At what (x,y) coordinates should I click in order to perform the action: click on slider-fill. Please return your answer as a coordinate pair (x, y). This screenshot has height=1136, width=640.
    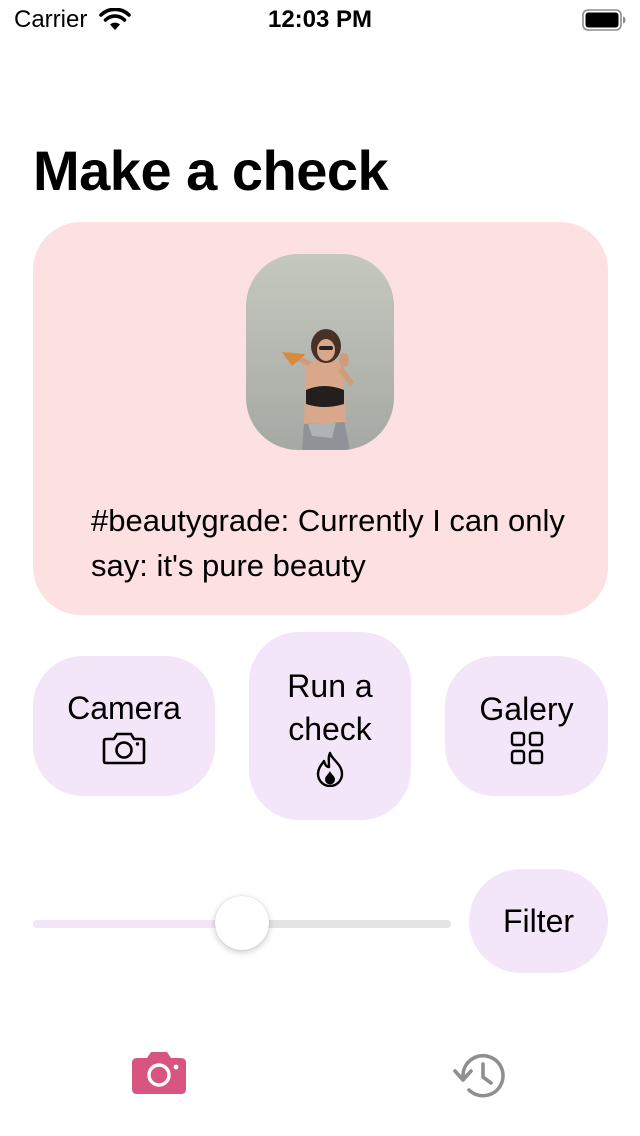
    Looking at the image, I should click on (137, 924).